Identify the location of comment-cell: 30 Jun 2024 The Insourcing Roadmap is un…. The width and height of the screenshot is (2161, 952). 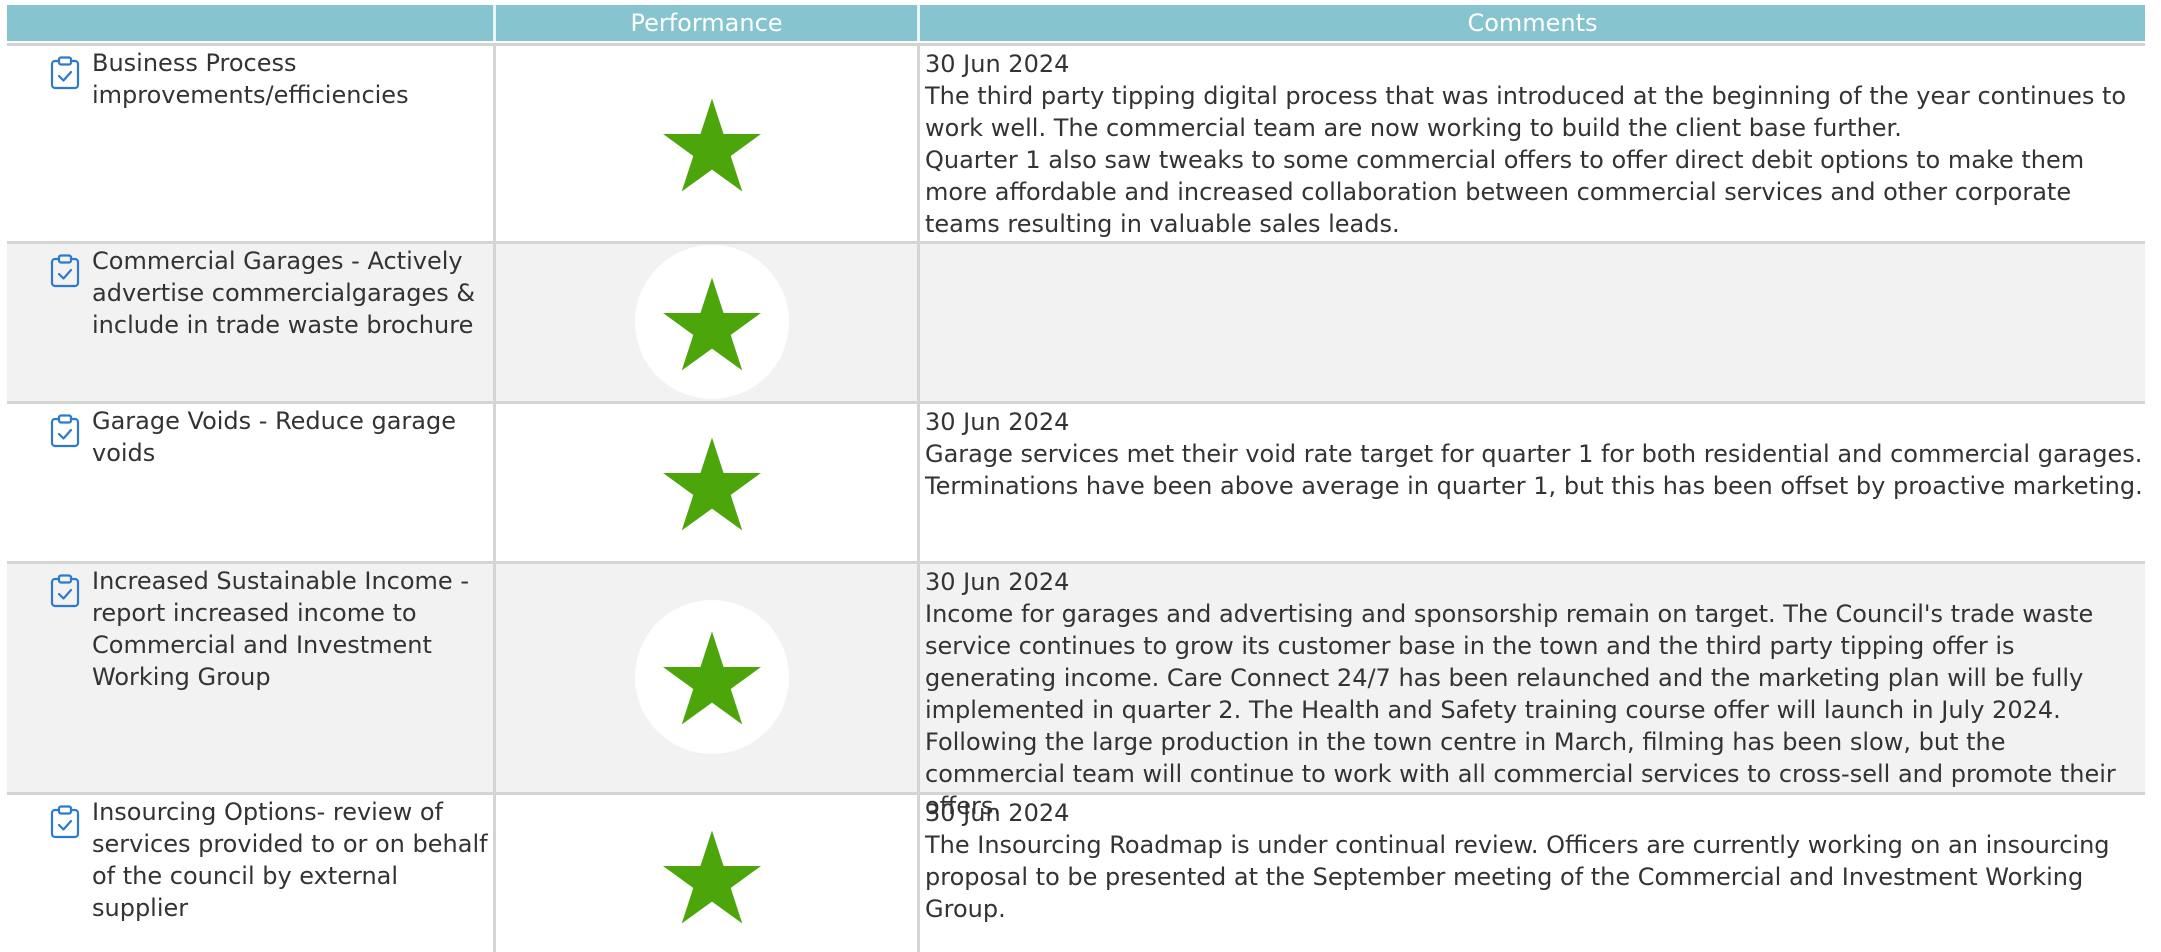
(1531, 873).